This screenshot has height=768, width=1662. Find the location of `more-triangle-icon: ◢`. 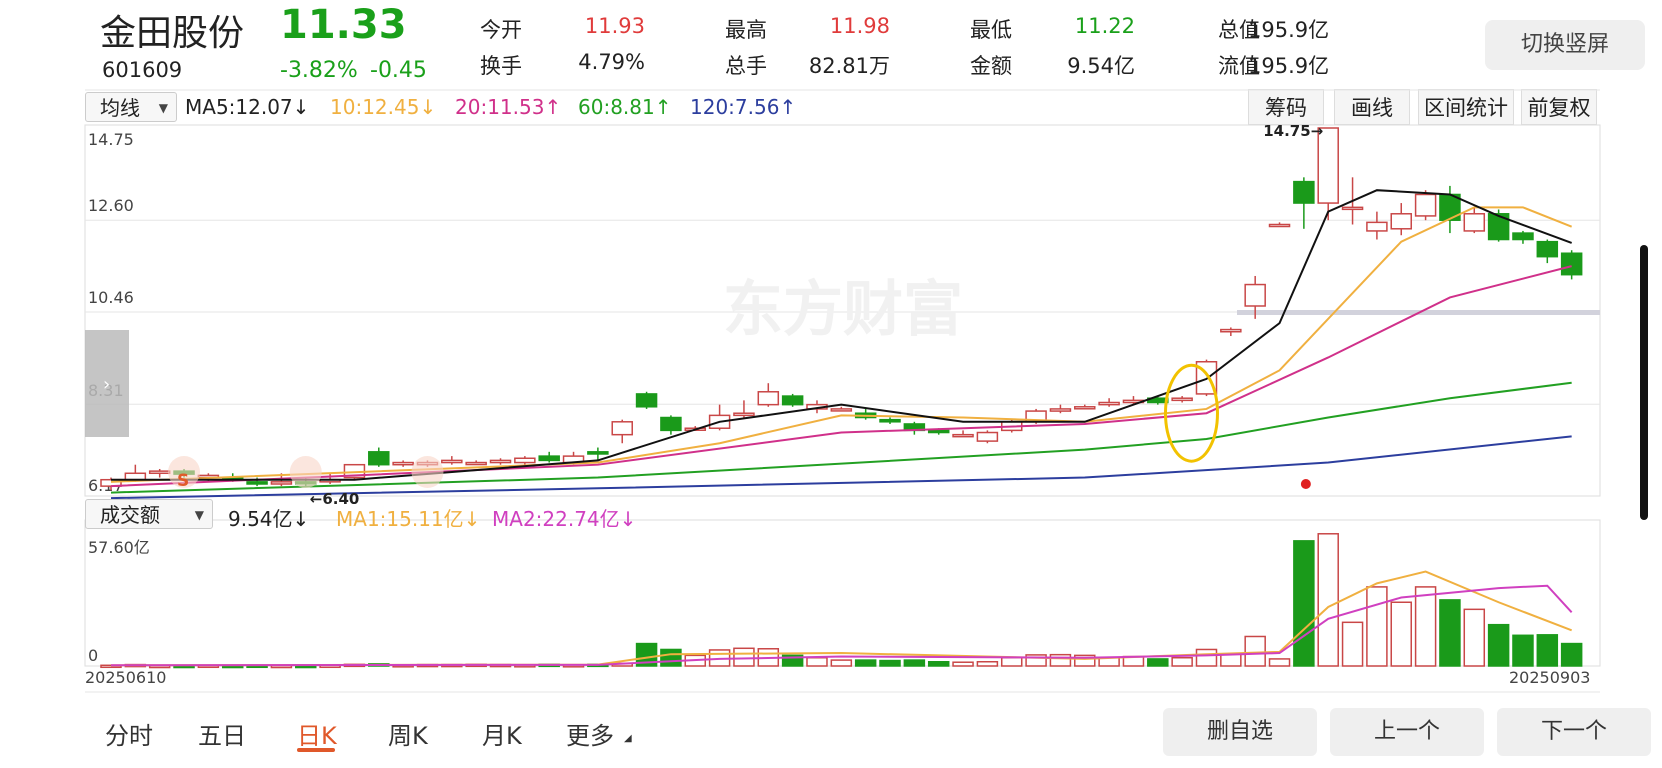

more-triangle-icon: ◢ is located at coordinates (628, 738).